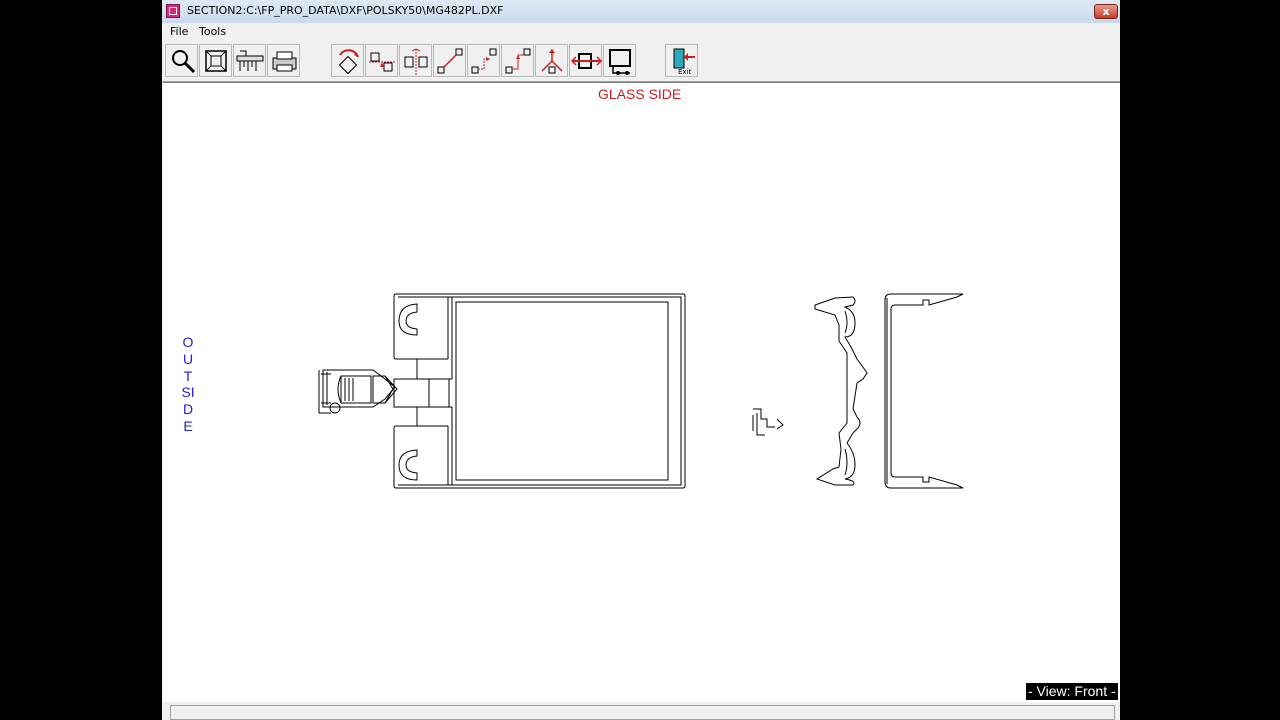  I want to click on step-button, so click(483, 60).